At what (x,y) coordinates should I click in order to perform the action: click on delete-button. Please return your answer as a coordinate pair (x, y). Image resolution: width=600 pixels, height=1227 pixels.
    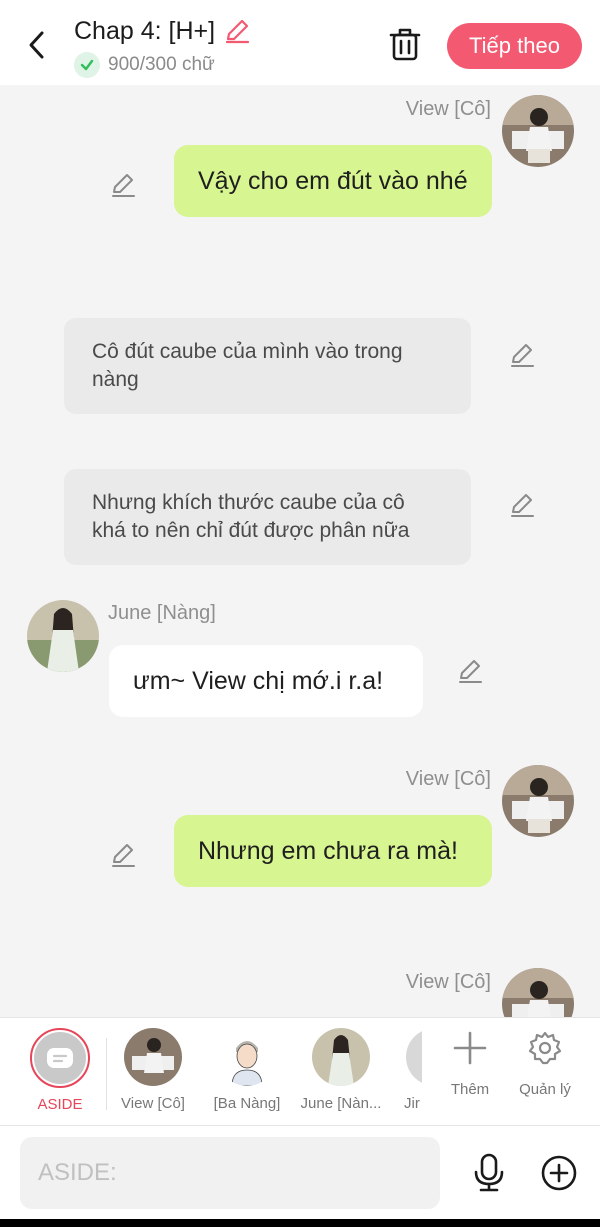
    Looking at the image, I should click on (405, 44).